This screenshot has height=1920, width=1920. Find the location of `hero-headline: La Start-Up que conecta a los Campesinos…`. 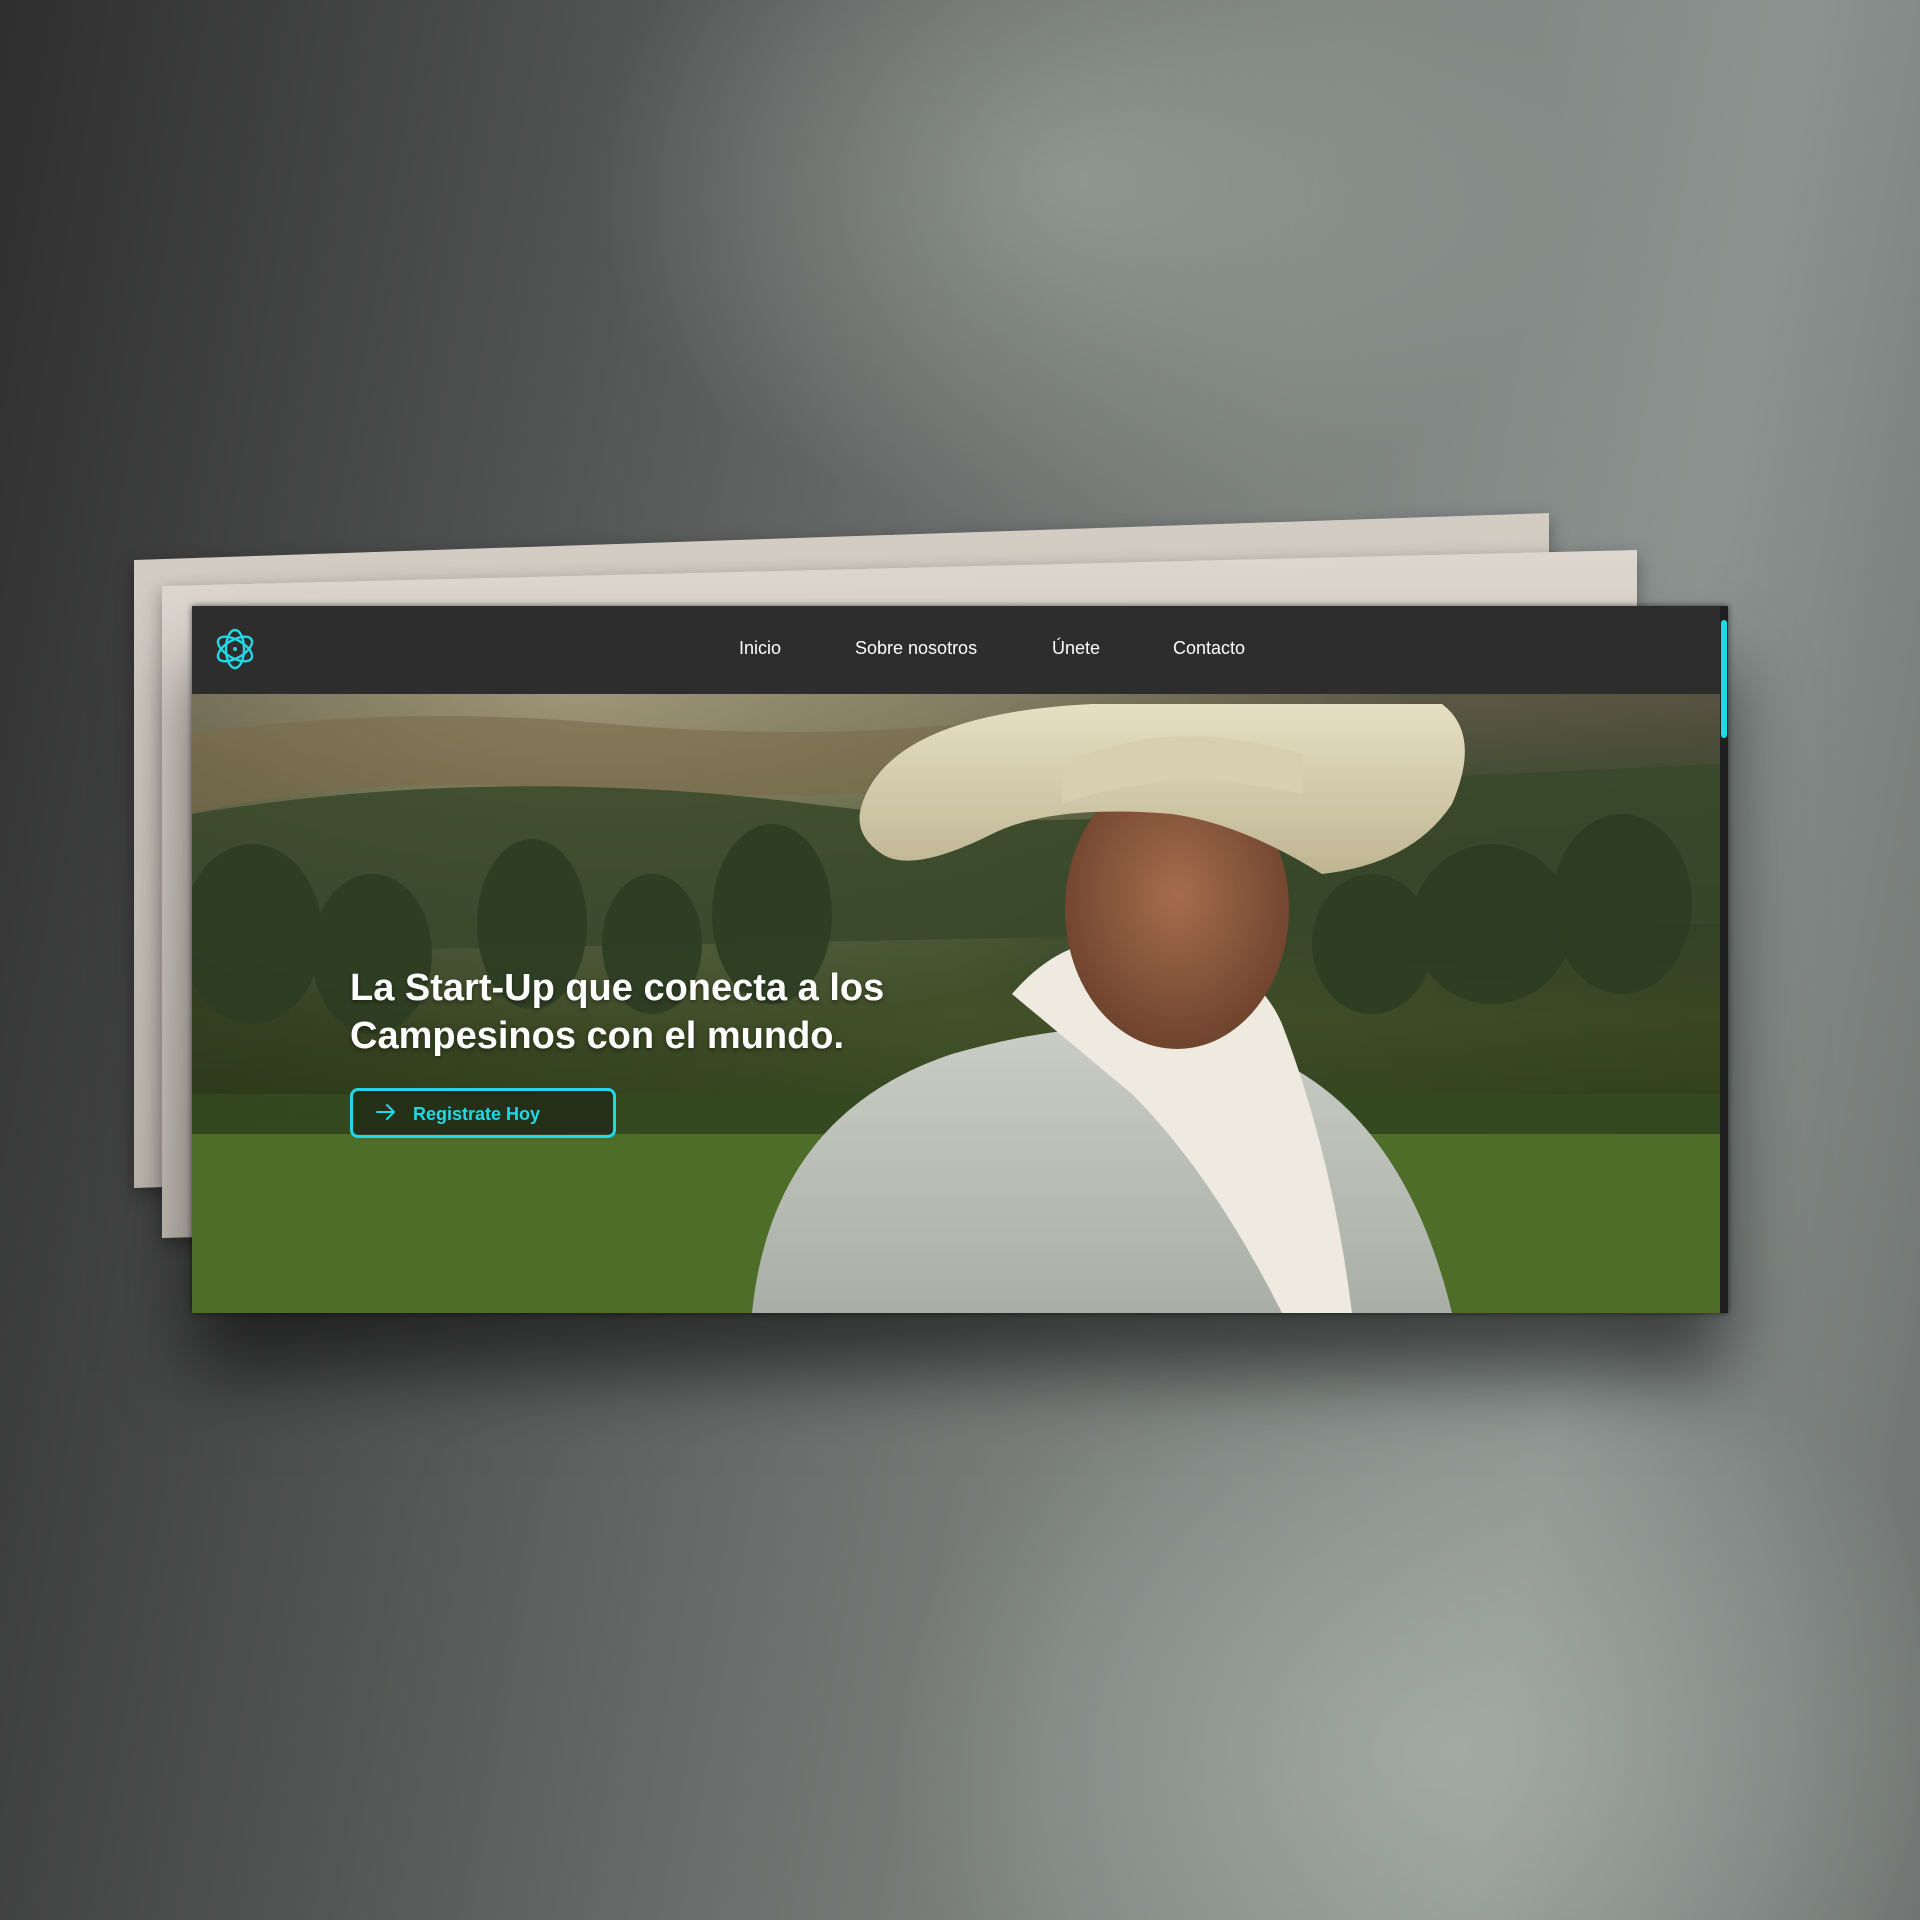

hero-headline: La Start-Up que conecta a los Campesinos… is located at coordinates (660, 1012).